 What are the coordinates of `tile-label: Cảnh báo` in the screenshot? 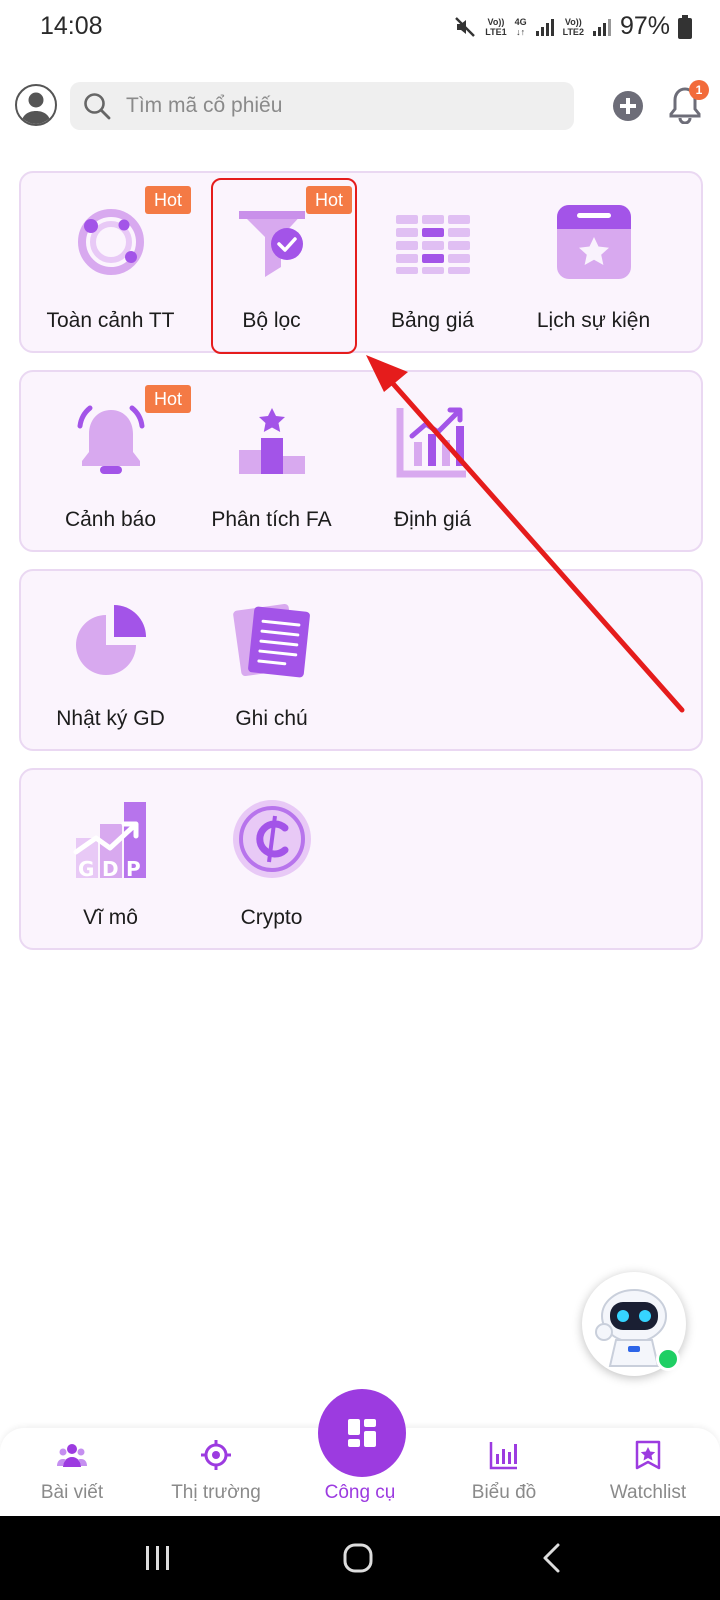 It's located at (110, 519).